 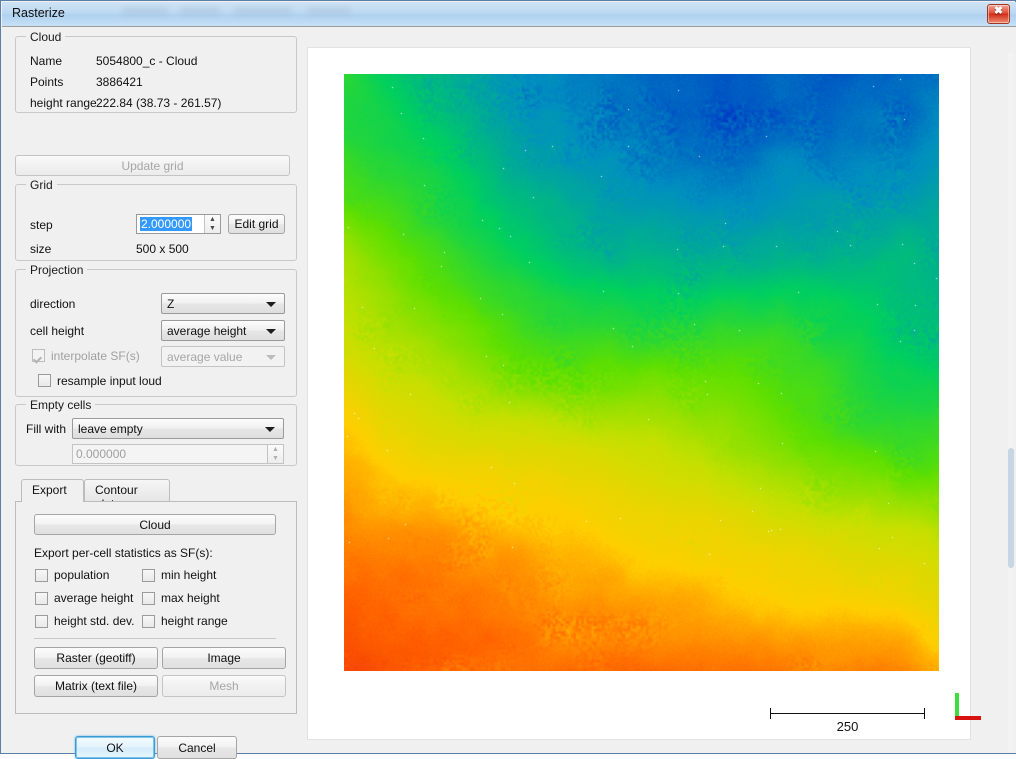 I want to click on mesh-button: Mesh, so click(x=224, y=686).